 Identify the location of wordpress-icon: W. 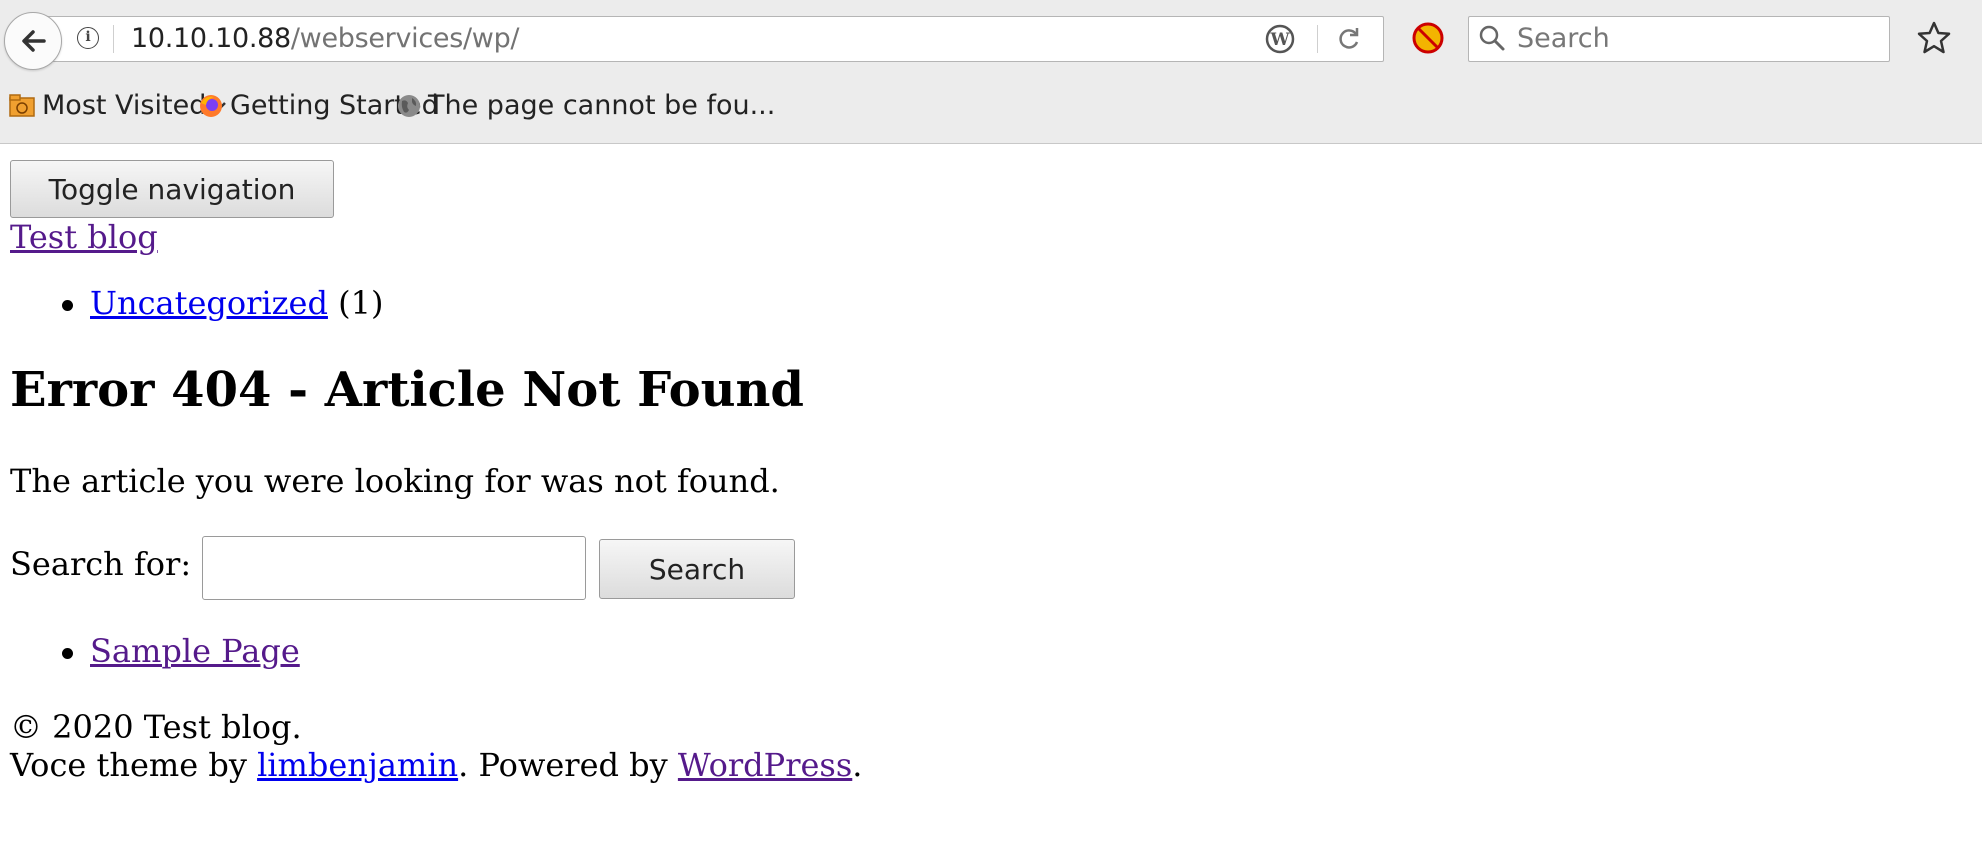
(1280, 39).